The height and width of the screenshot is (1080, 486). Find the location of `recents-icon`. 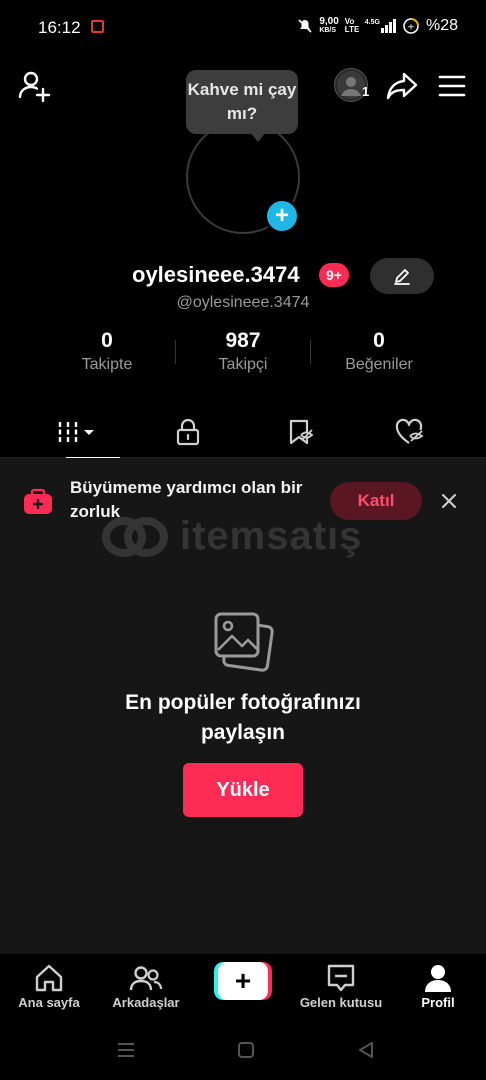

recents-icon is located at coordinates (126, 1050).